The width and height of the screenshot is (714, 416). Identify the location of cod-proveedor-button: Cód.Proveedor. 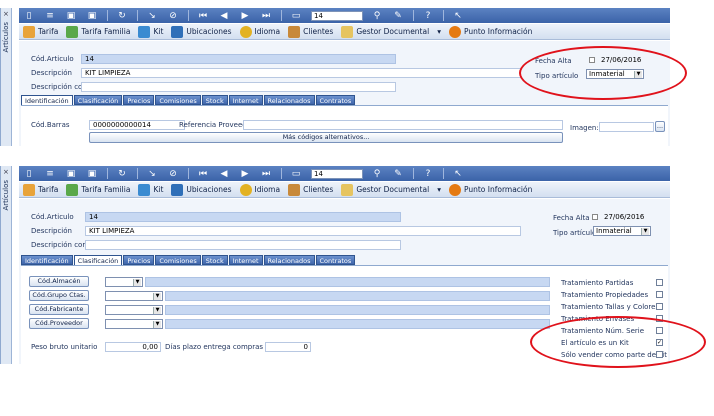
(59, 323).